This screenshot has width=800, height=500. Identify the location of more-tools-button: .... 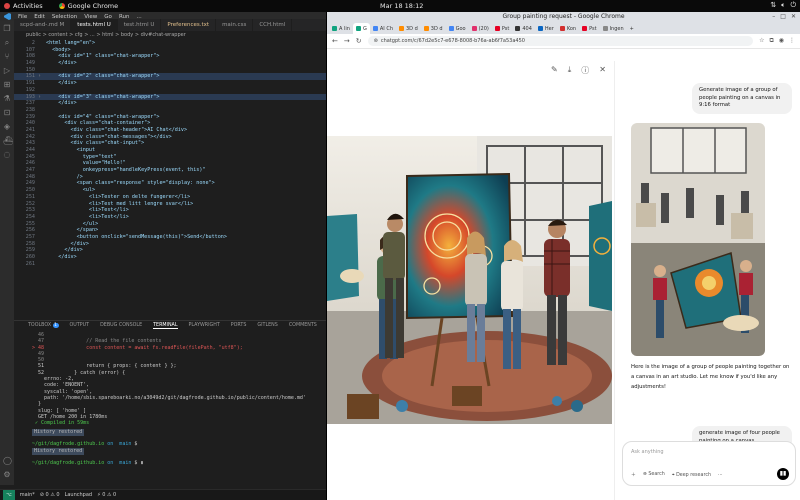
(720, 474).